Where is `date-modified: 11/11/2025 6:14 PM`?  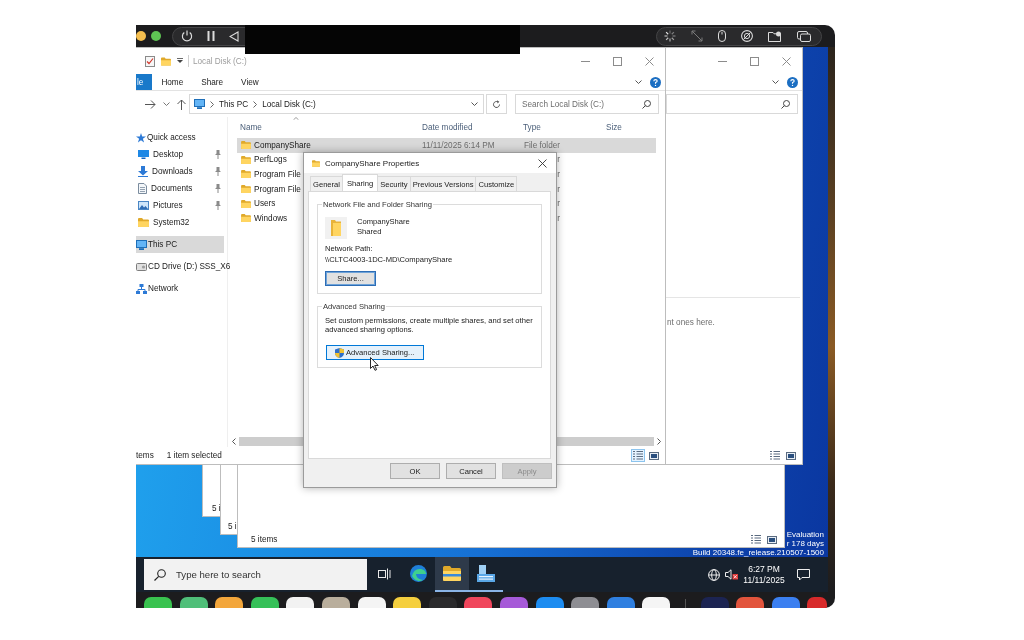
date-modified: 11/11/2025 6:14 PM is located at coordinates (458, 145).